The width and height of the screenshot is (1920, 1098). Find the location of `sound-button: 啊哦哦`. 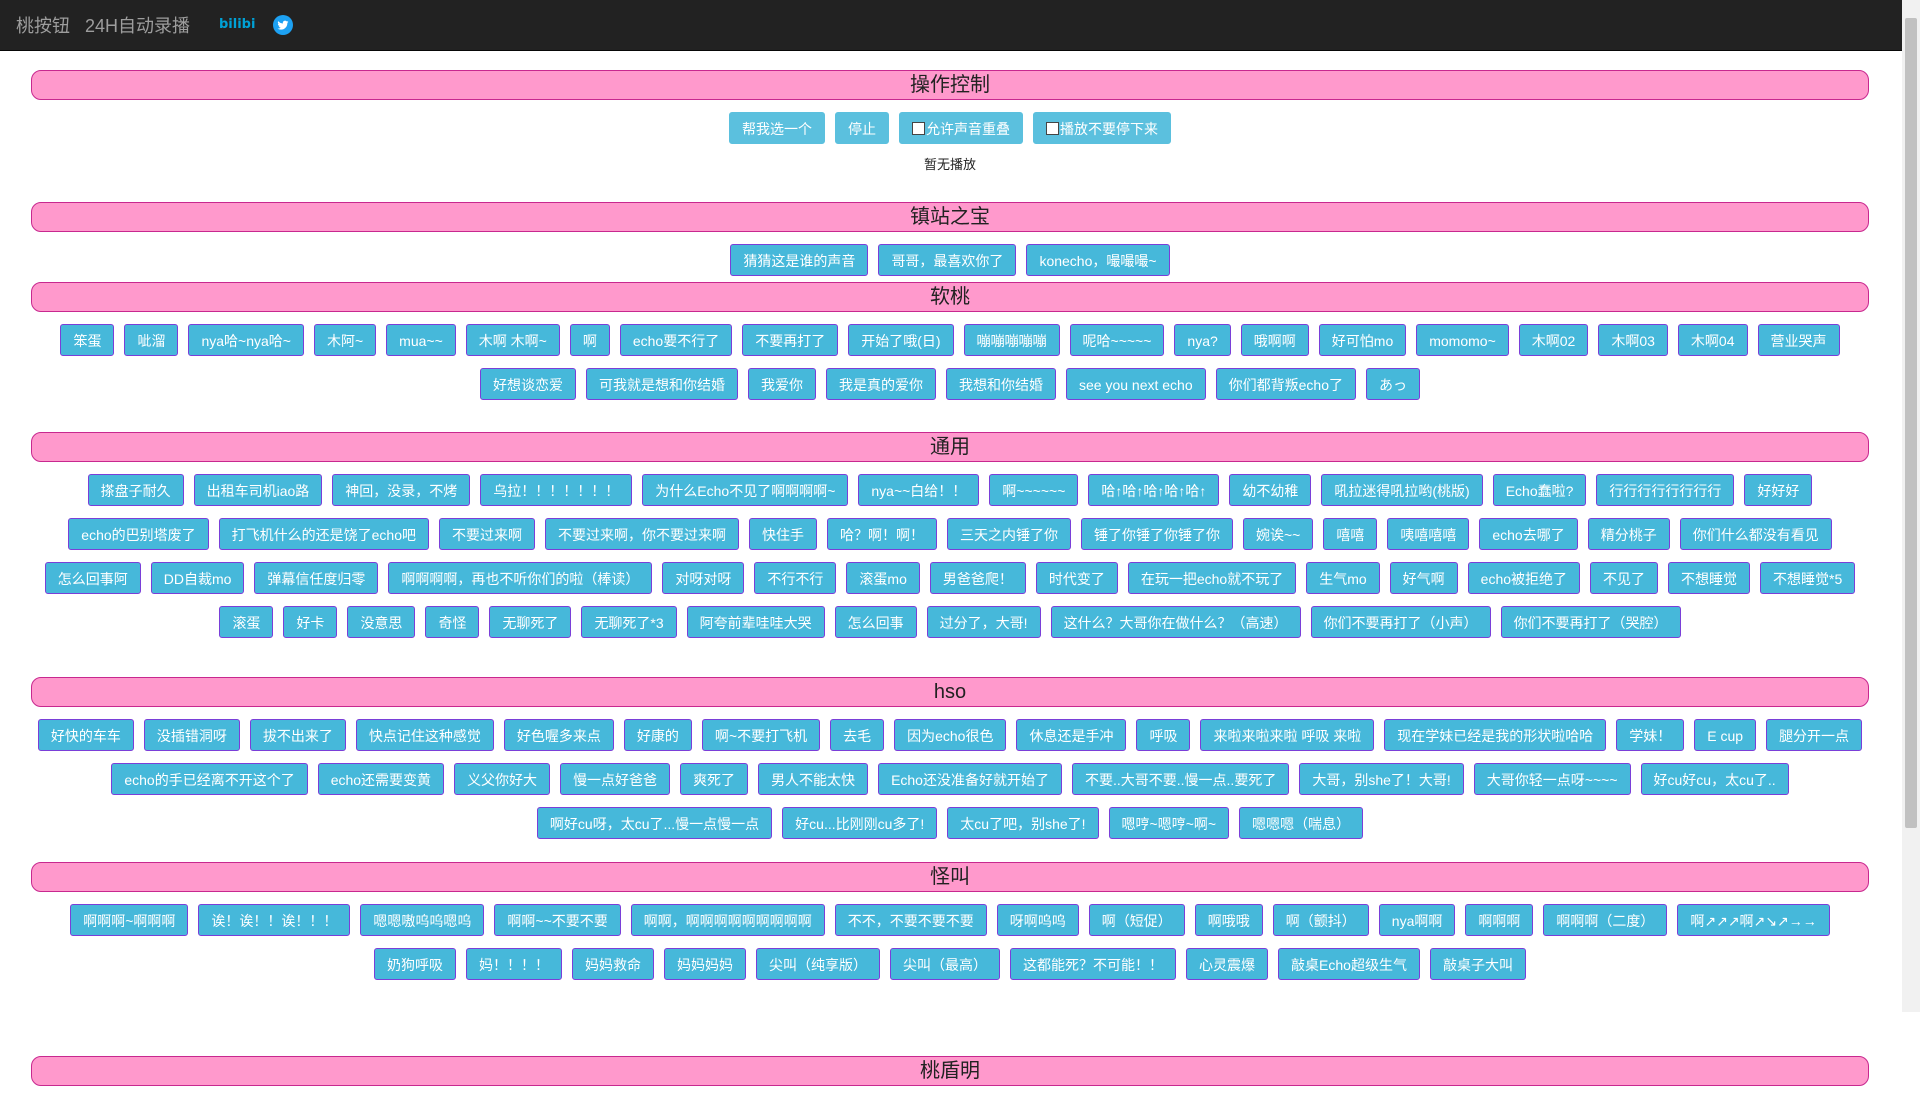

sound-button: 啊哦哦 is located at coordinates (1228, 920).